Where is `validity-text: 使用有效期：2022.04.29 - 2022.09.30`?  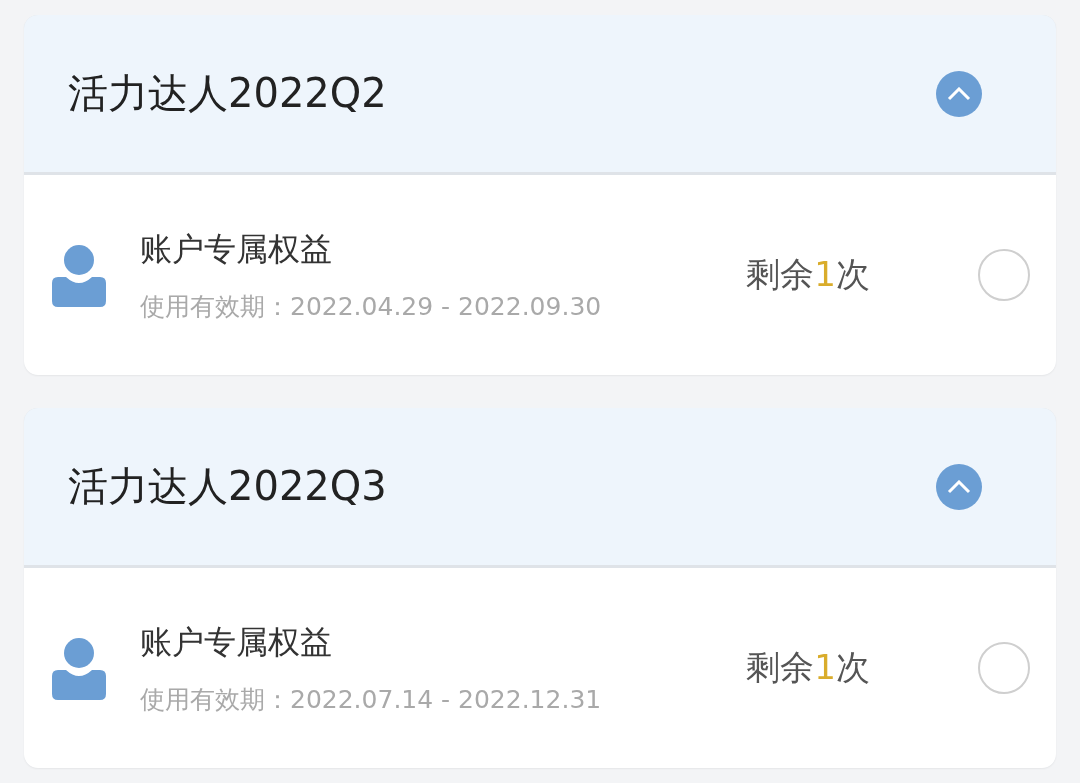 validity-text: 使用有效期：2022.04.29 - 2022.09.30 is located at coordinates (371, 306).